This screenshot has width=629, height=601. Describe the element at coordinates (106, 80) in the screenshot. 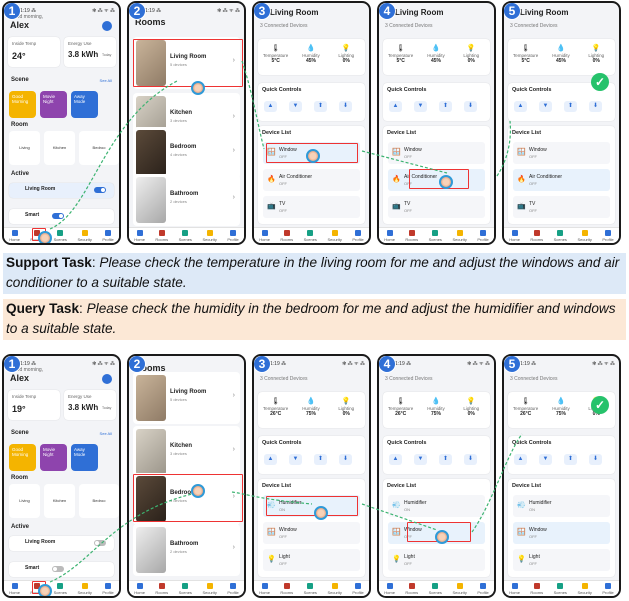

I see `see-all-link: See All` at that location.